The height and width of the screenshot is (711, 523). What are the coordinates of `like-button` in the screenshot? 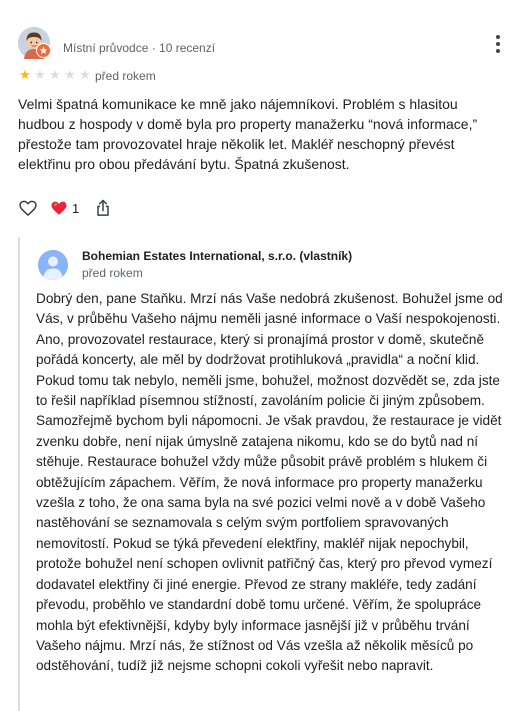 It's located at (28, 208).